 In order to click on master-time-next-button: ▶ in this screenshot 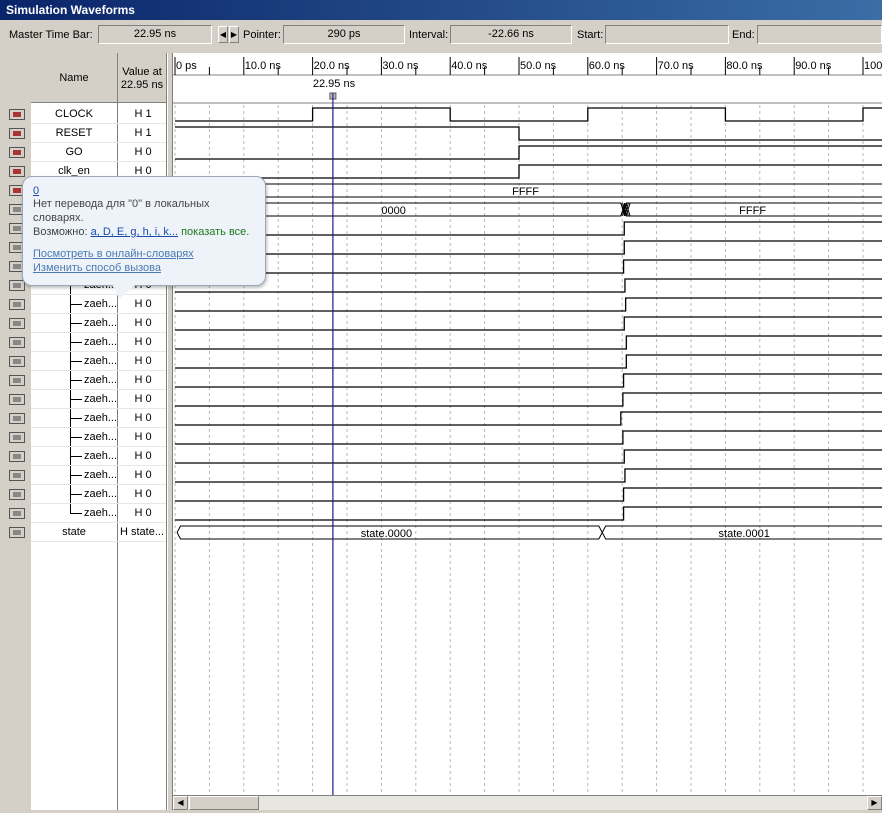, I will do `click(234, 34)`.